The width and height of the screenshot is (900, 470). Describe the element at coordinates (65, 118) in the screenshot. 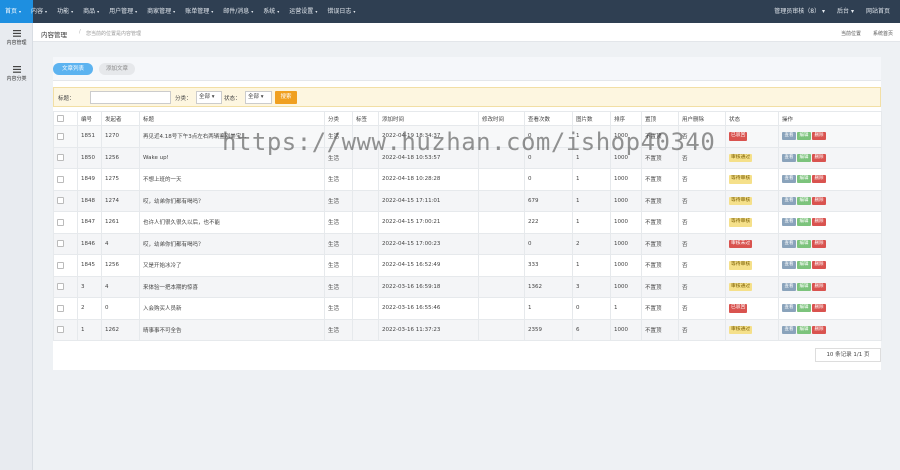

I see `select-all-header` at that location.